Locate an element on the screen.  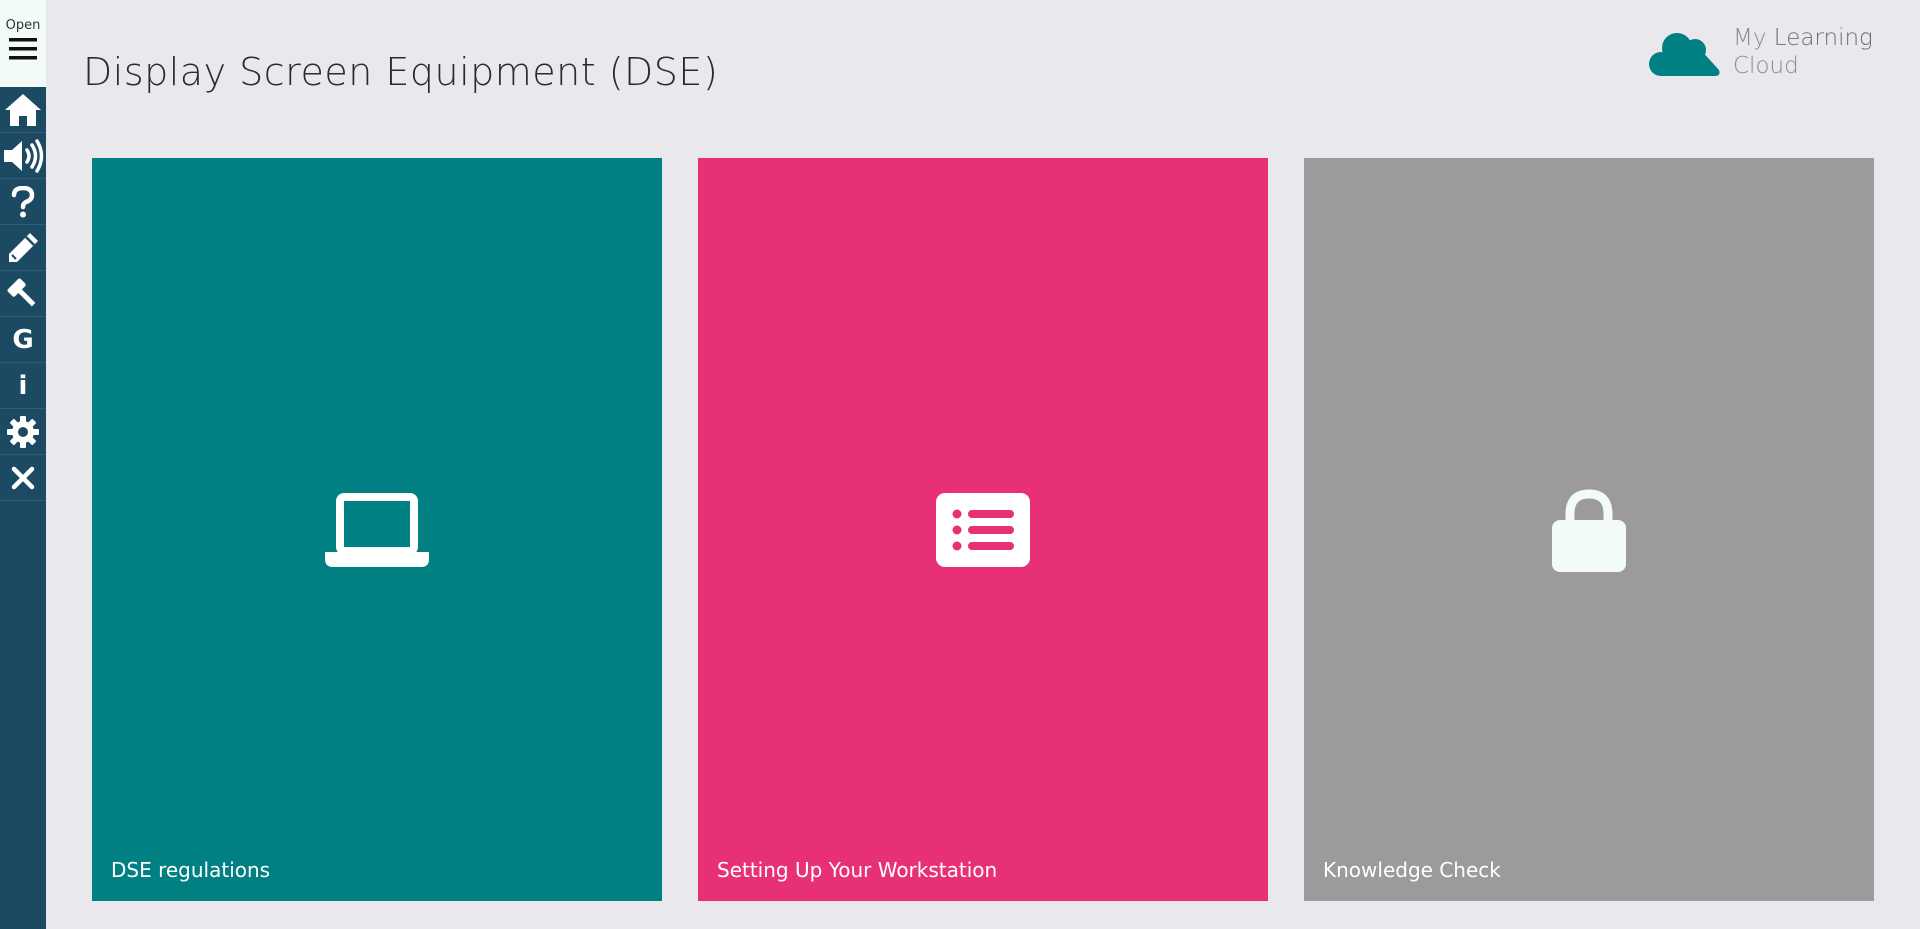
logo-text-learning: Learning is located at coordinates (1823, 38).